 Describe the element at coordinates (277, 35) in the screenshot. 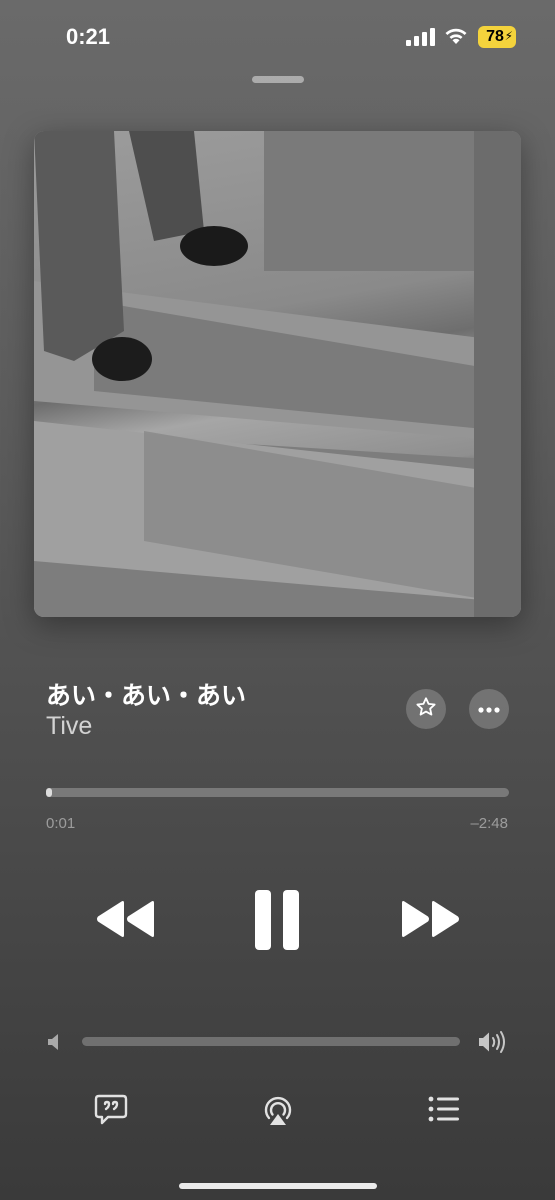

I see `status-bar: 0:21 78 ⚡` at that location.